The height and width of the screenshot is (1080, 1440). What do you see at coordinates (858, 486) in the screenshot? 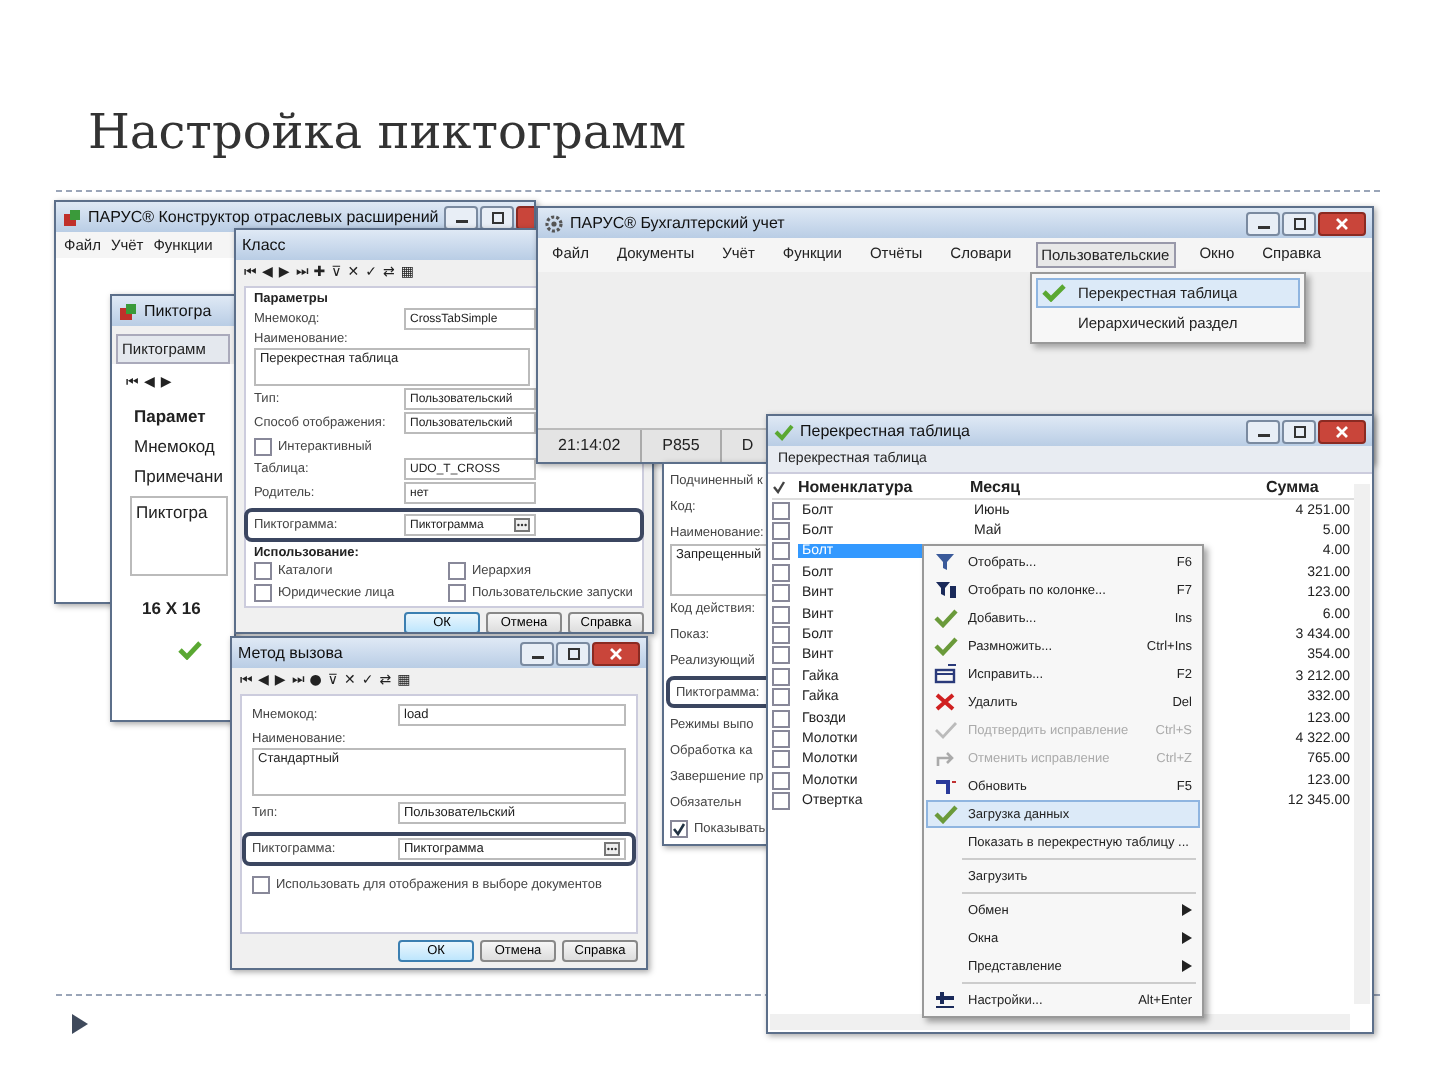
I see `column-header: Номенклатура` at bounding box center [858, 486].